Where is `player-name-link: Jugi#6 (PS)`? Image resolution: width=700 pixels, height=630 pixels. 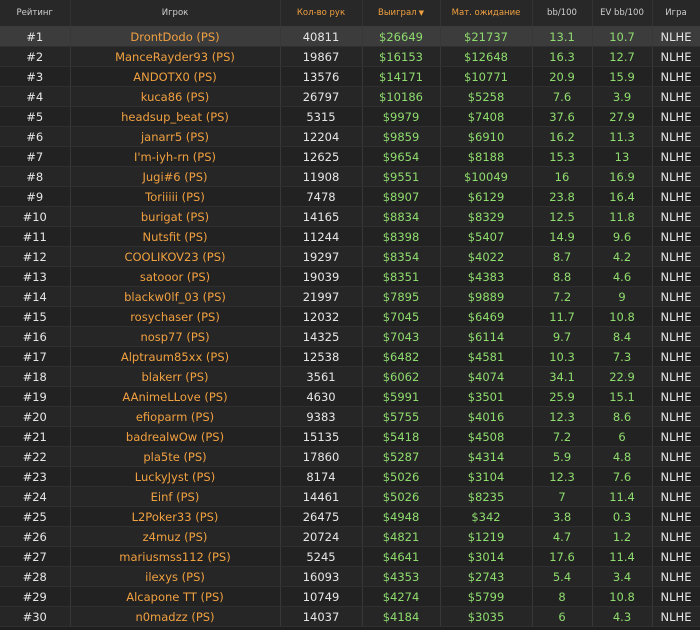
player-name-link: Jugi#6 (PS) is located at coordinates (175, 176).